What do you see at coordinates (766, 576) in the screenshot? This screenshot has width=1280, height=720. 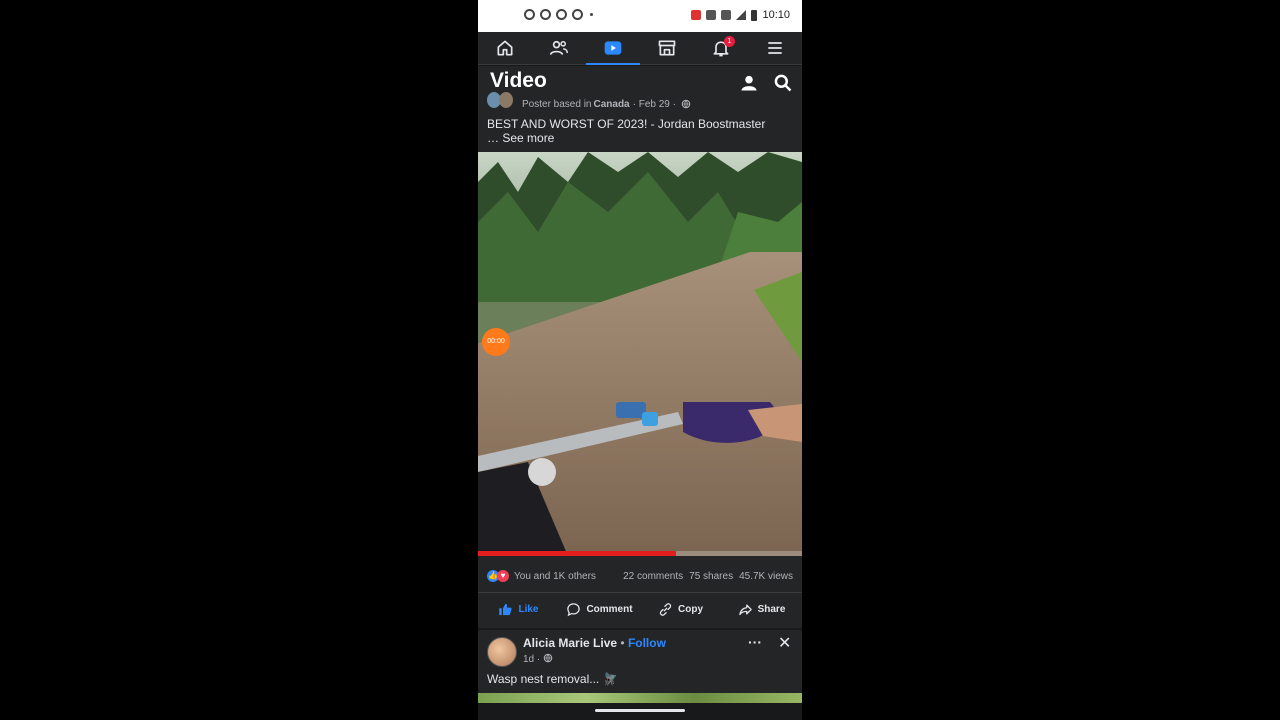 I see `views-count: 45.7K views` at bounding box center [766, 576].